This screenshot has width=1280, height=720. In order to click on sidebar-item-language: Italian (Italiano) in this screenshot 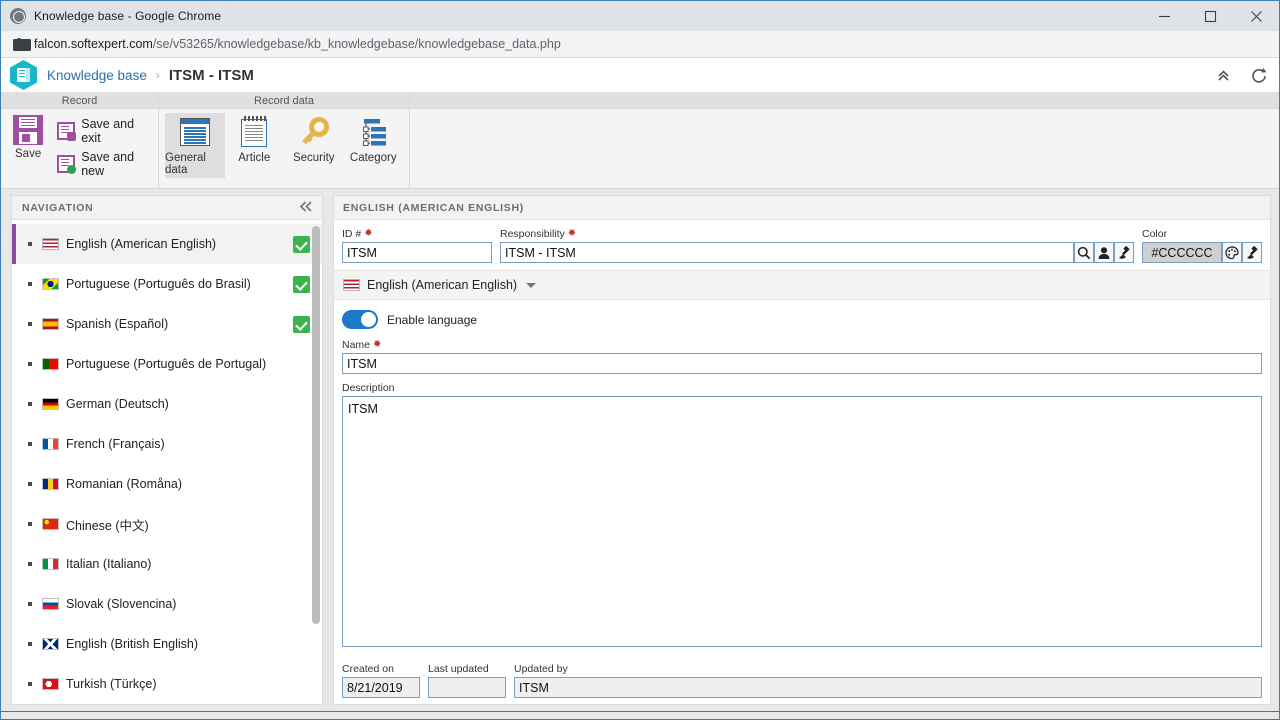, I will do `click(167, 564)`.